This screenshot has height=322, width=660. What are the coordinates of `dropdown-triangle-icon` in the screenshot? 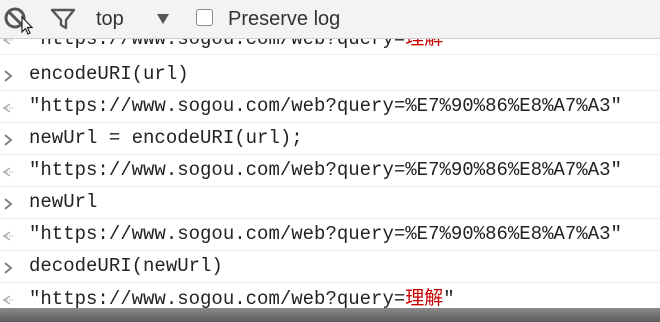 It's located at (163, 21).